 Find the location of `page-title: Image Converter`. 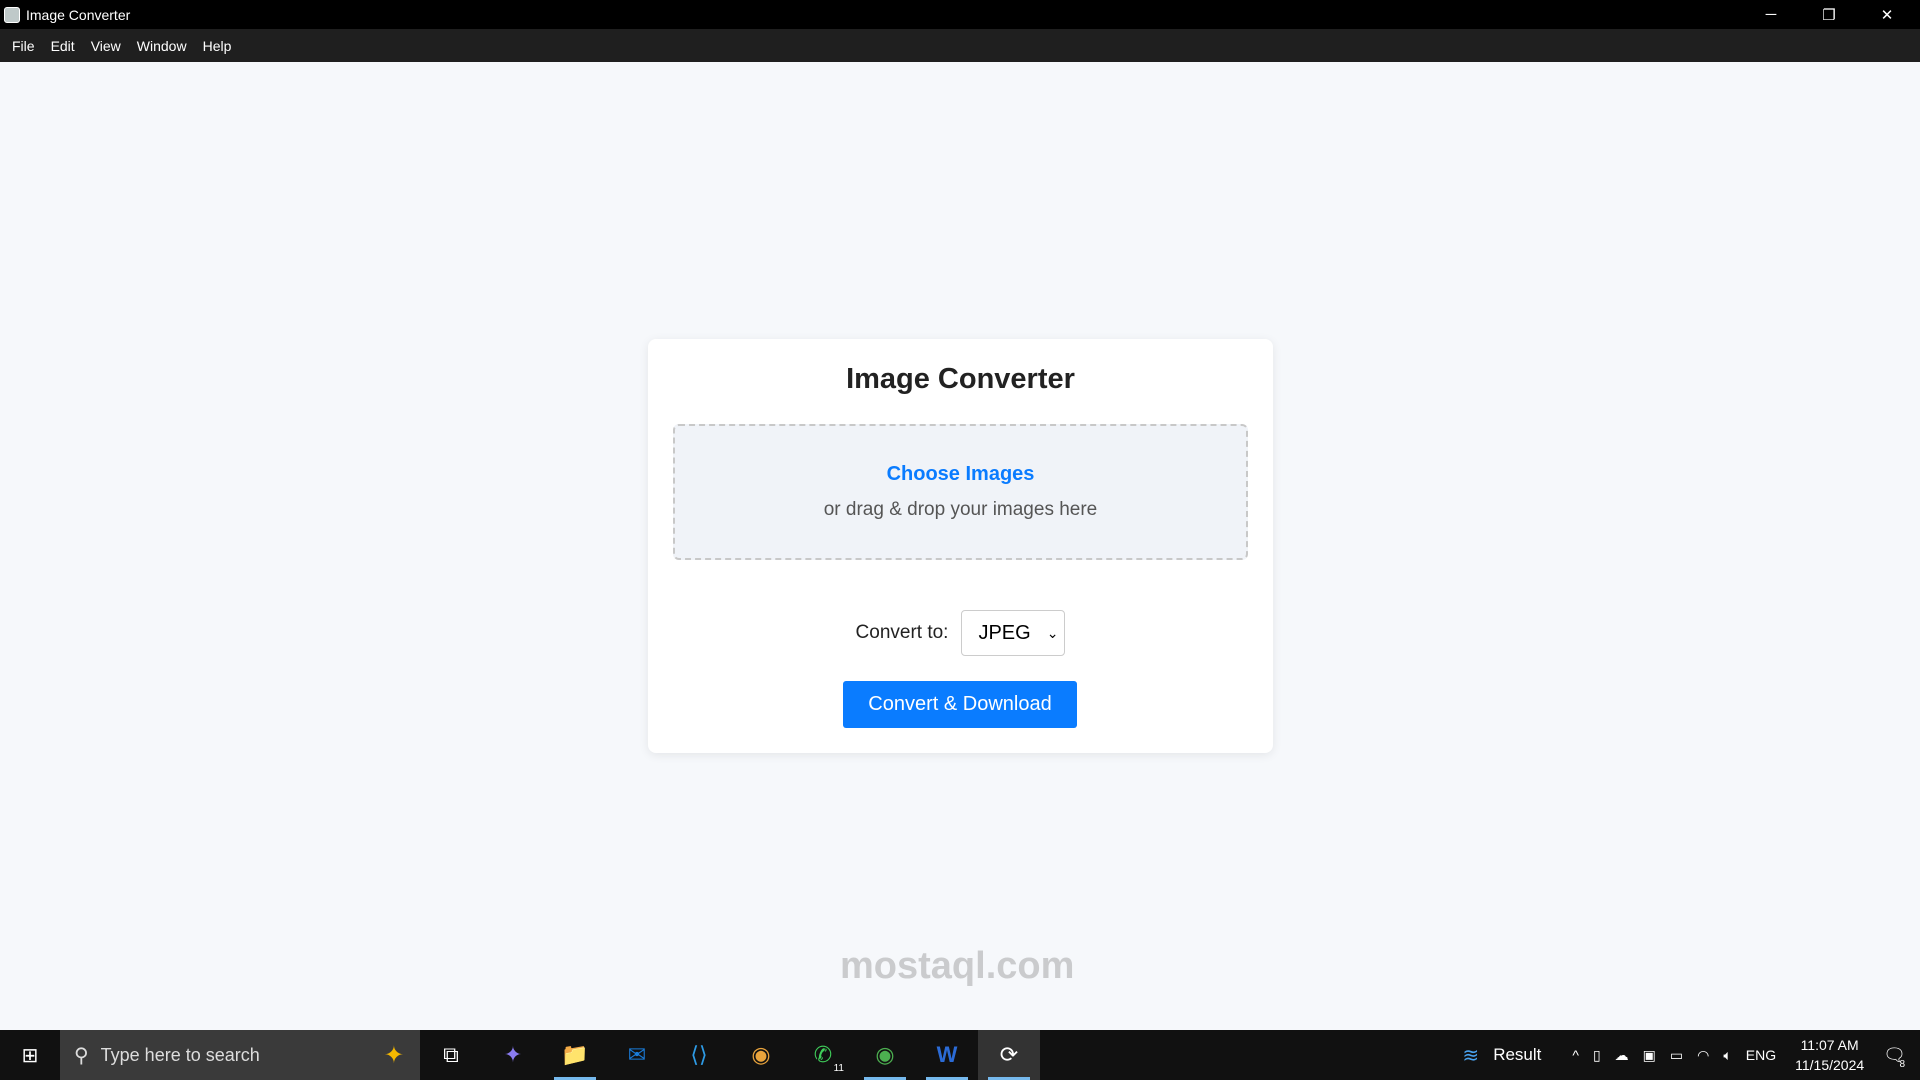

page-title: Image Converter is located at coordinates (960, 379).